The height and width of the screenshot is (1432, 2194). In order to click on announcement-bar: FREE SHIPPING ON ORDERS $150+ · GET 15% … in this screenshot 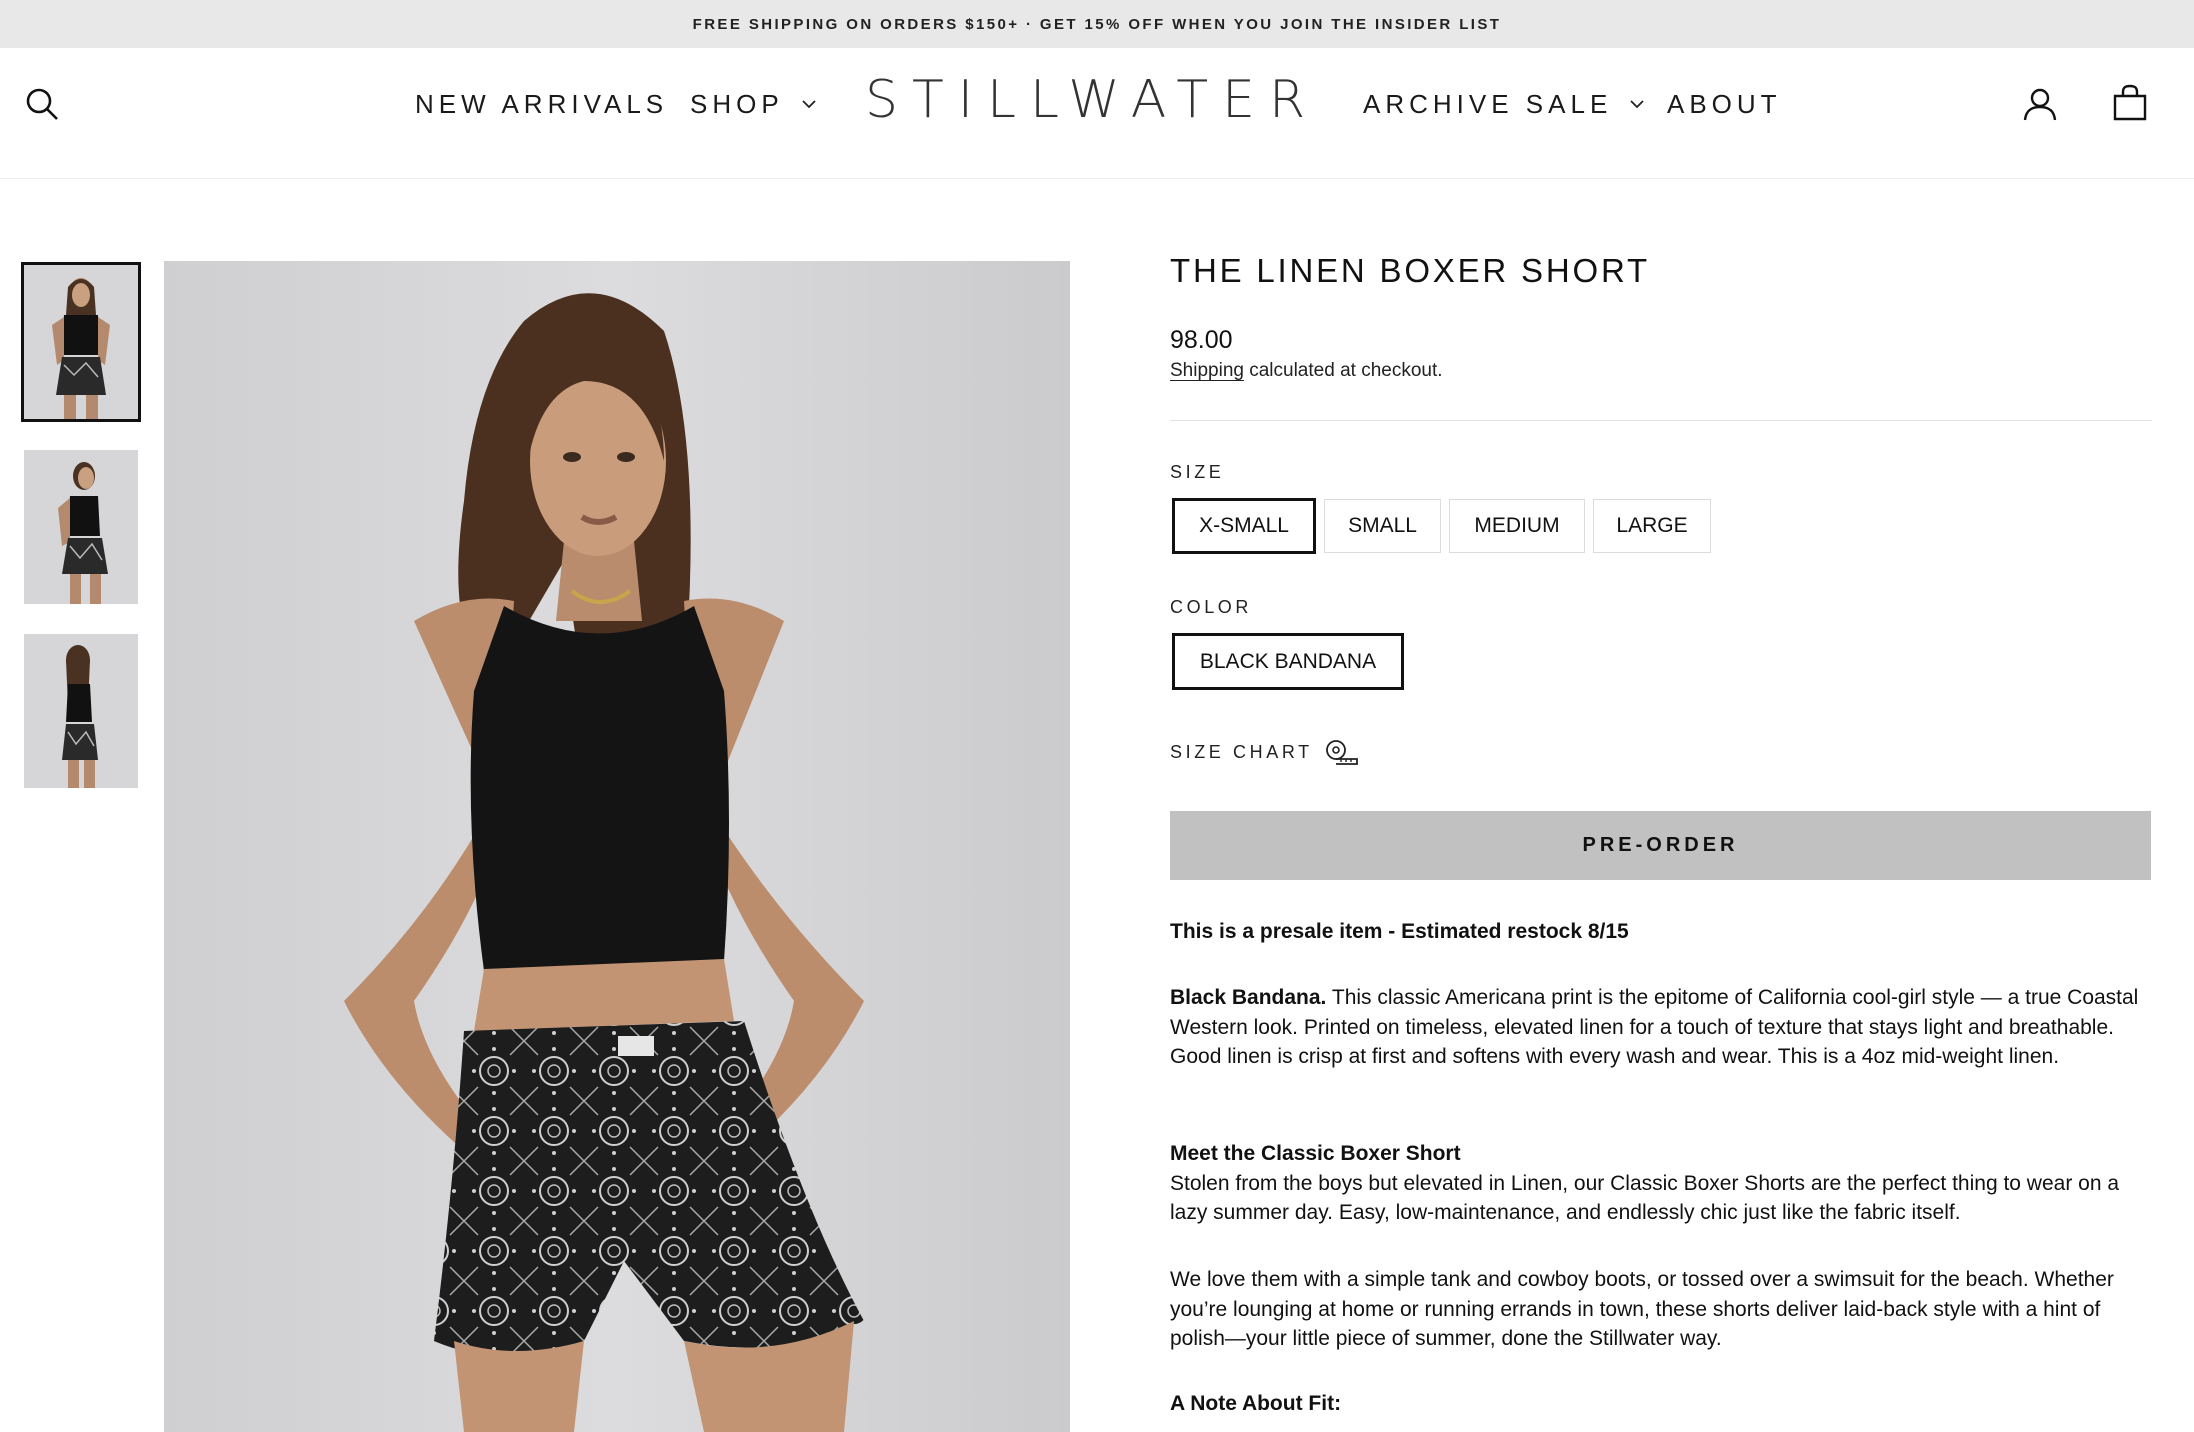, I will do `click(1097, 24)`.